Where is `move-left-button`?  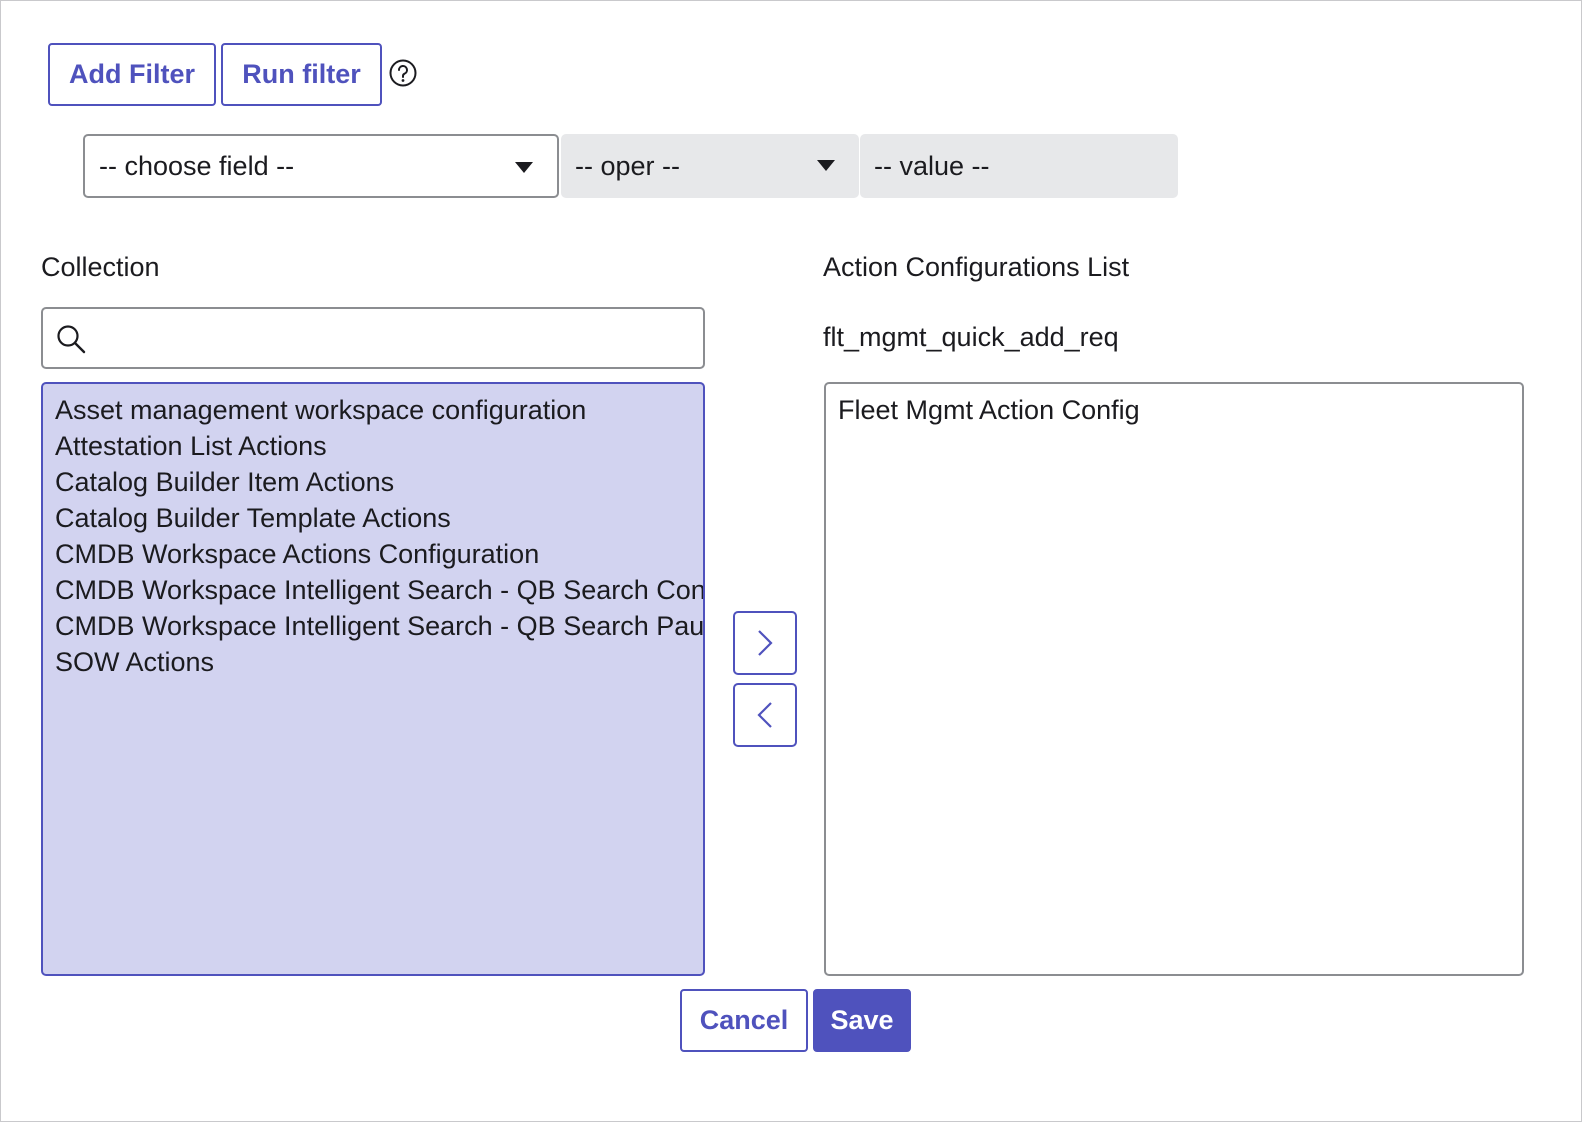 move-left-button is located at coordinates (765, 715).